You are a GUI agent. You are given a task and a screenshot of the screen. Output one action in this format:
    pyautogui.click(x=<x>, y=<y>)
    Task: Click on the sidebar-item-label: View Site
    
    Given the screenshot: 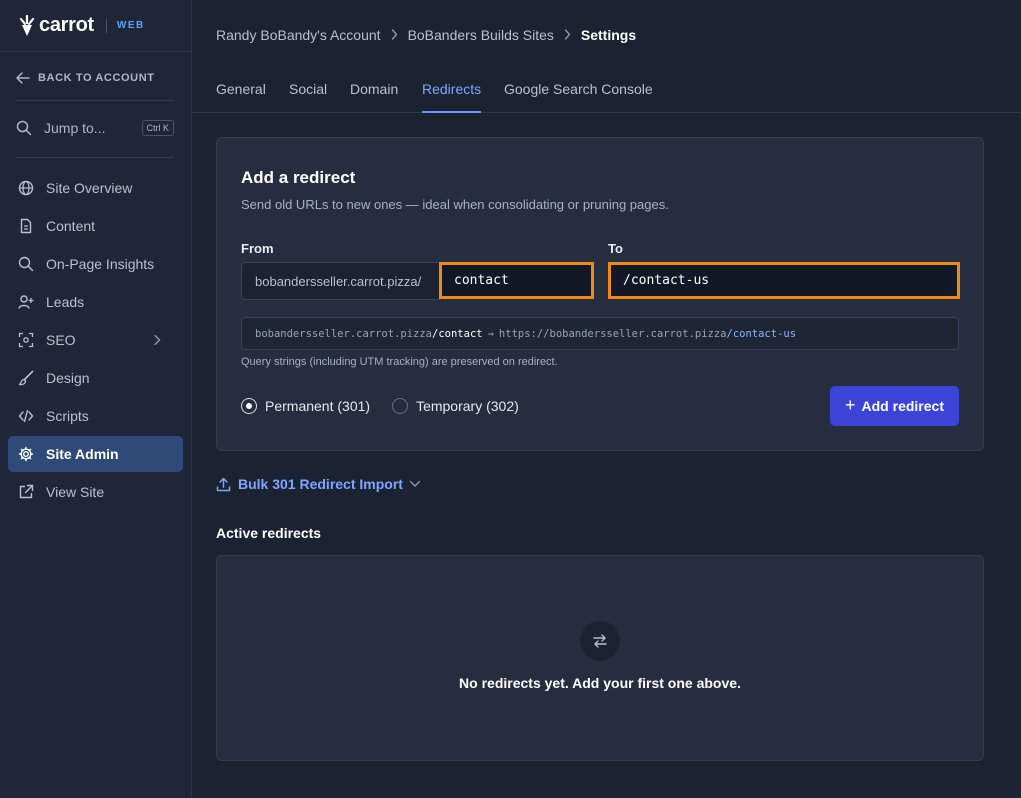 What is the action you would take?
    pyautogui.click(x=75, y=492)
    